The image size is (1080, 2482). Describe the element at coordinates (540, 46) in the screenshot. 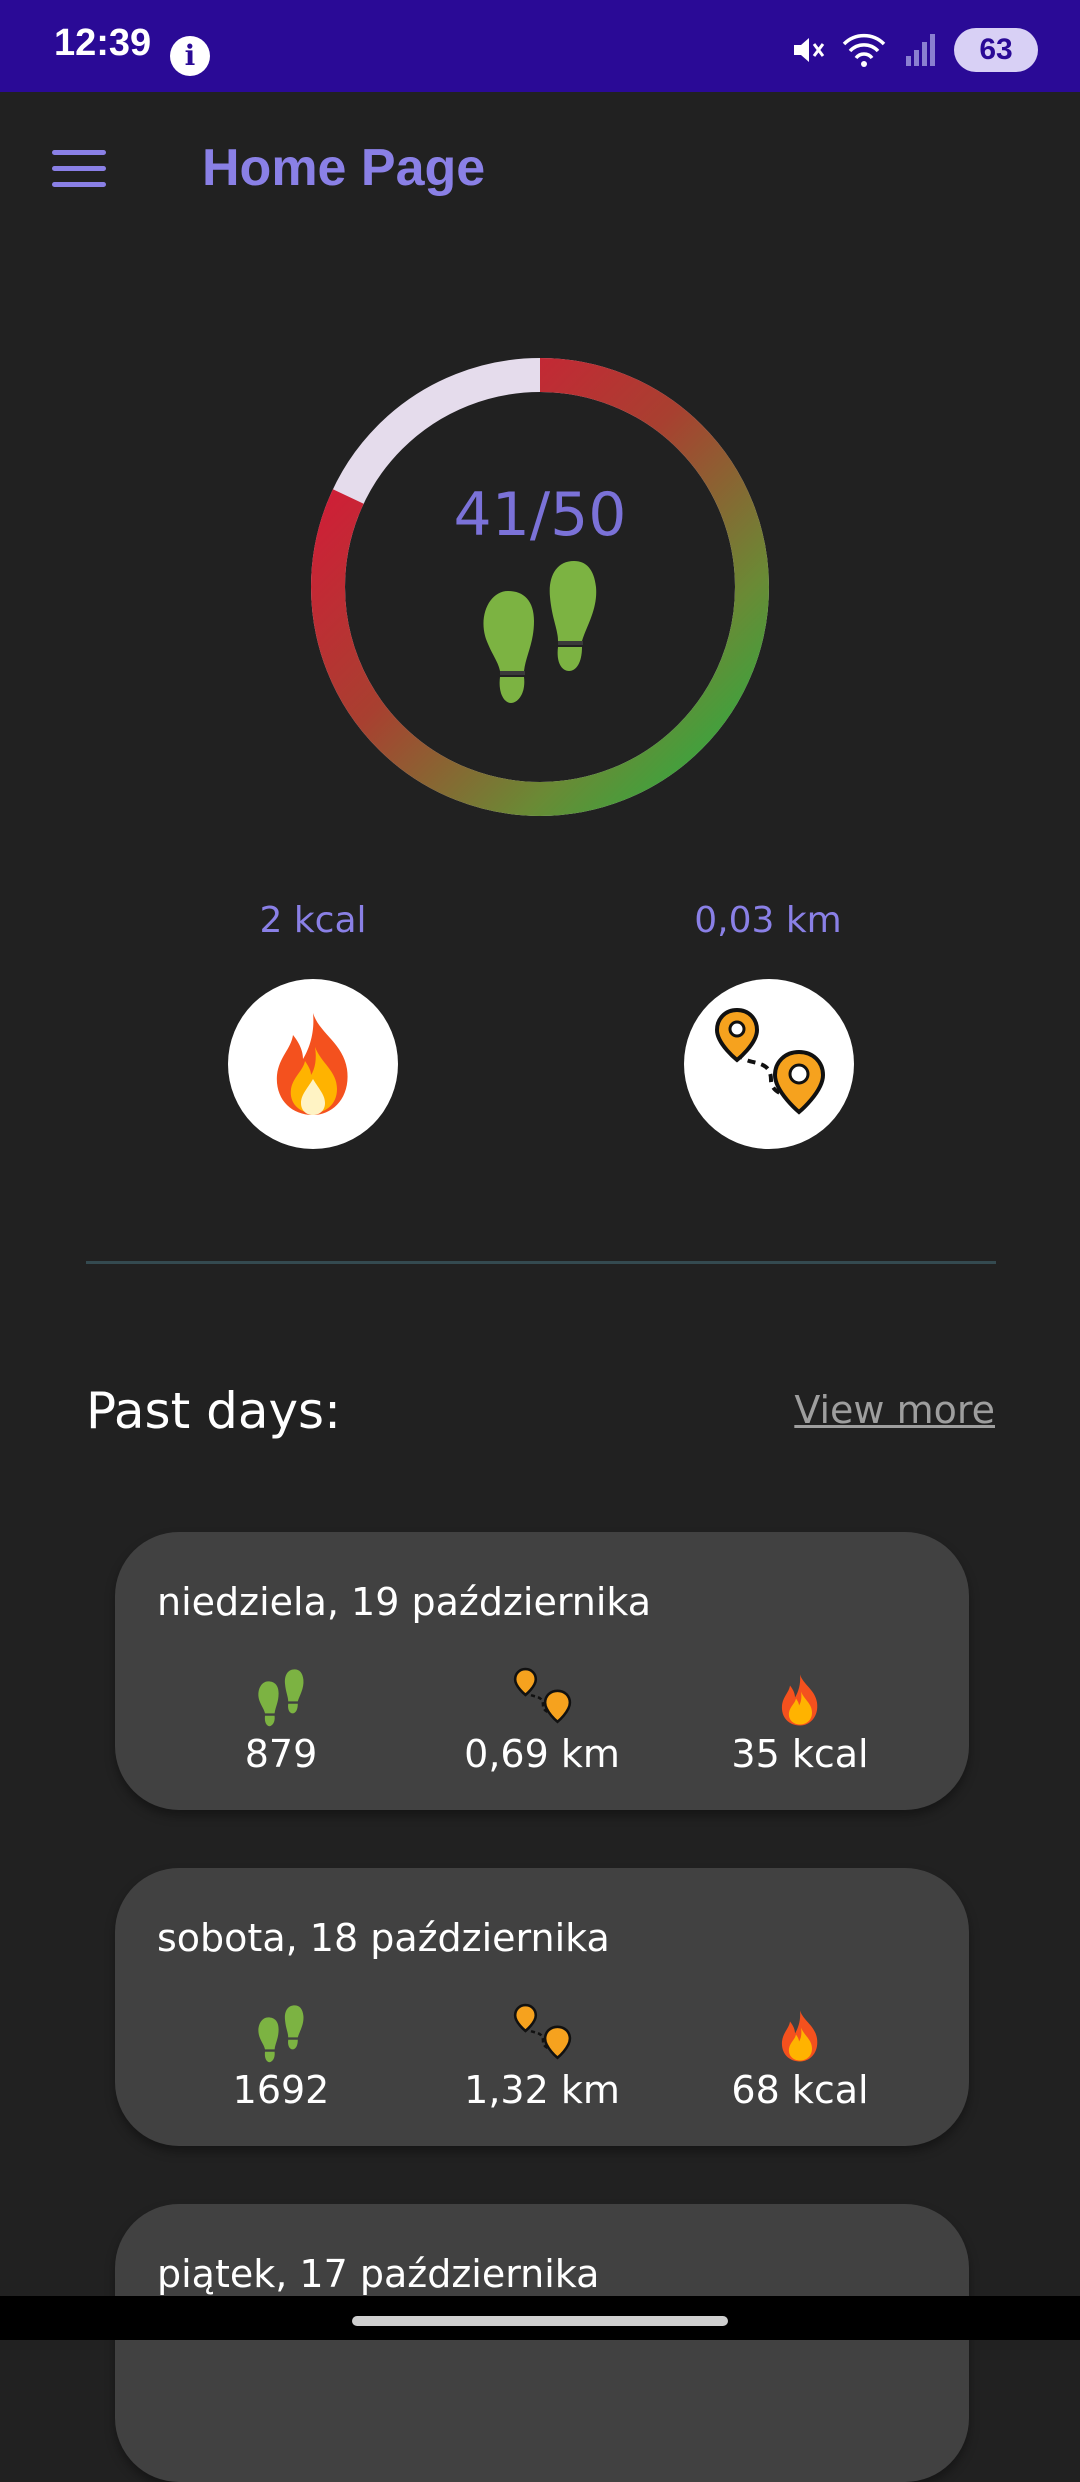

I see `status-bar: 12:39 i 63` at that location.